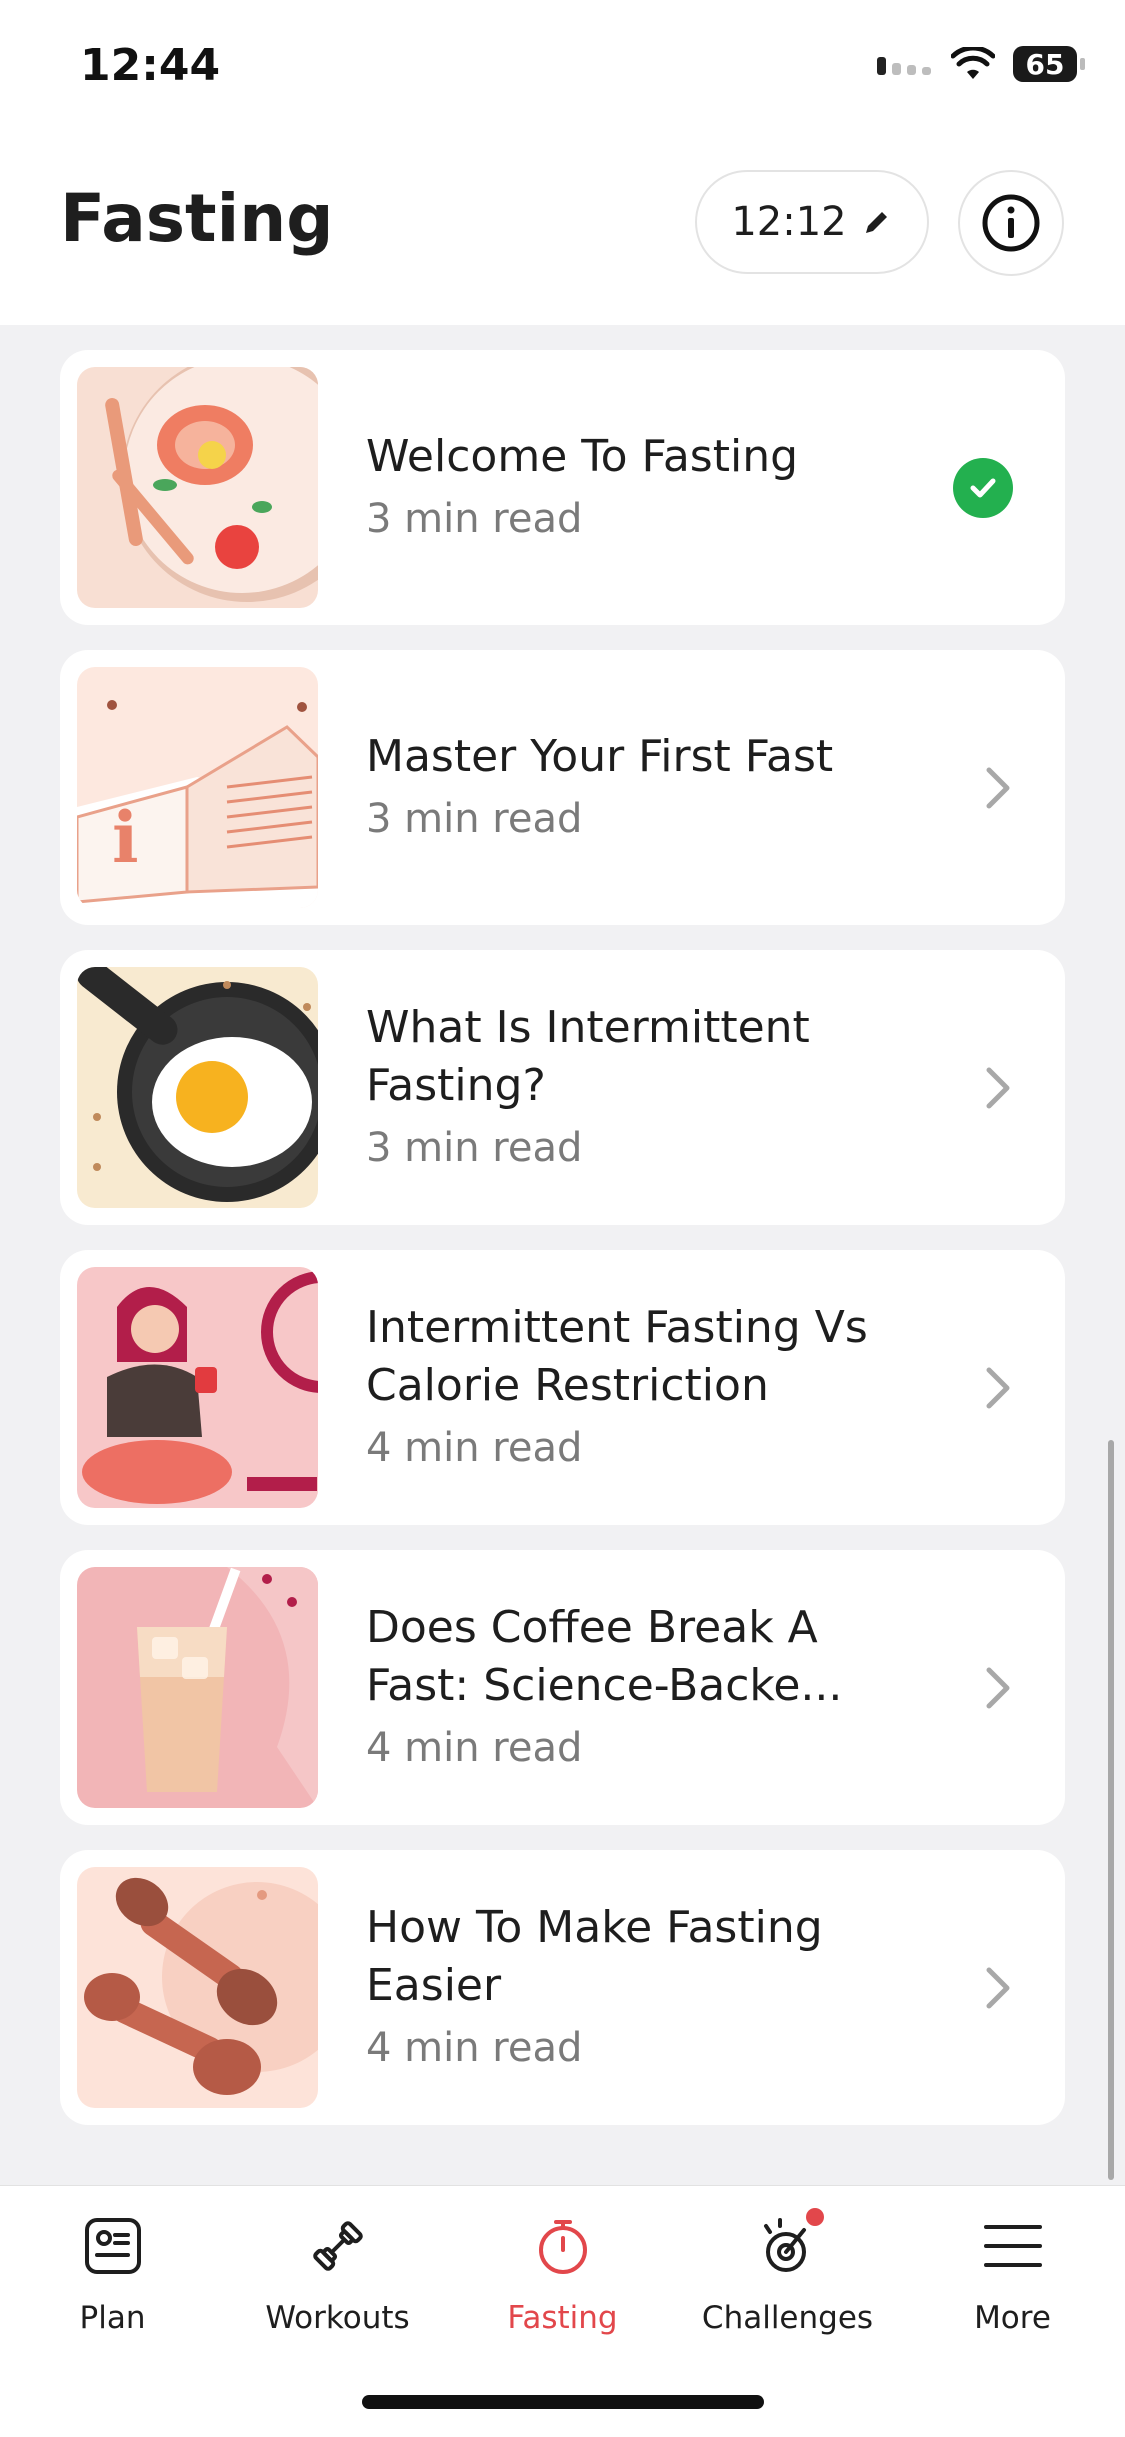 The image size is (1125, 2437). What do you see at coordinates (789, 222) in the screenshot?
I see `timer-value: 12:12` at bounding box center [789, 222].